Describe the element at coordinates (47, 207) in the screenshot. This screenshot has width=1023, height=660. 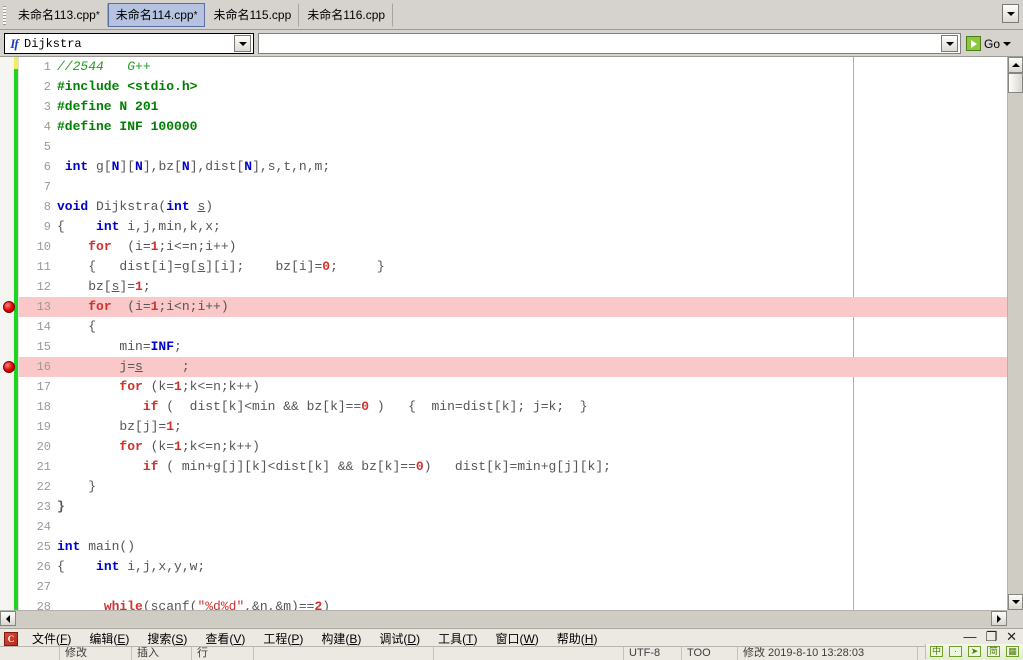
I see `line-number: 8` at that location.